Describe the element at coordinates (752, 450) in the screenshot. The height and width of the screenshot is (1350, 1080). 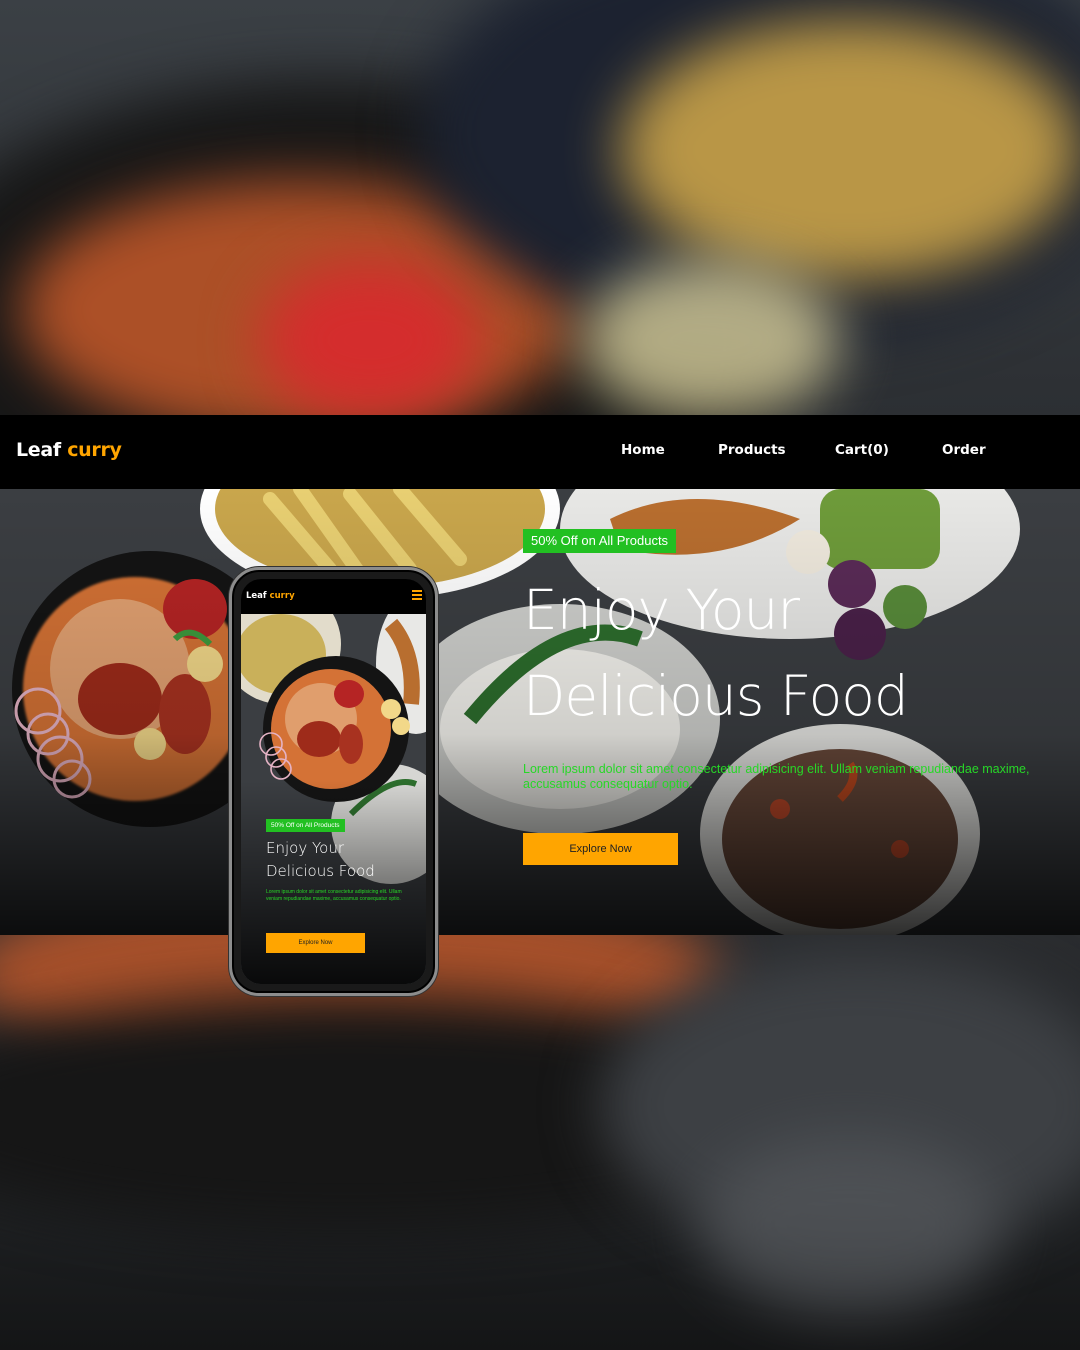
I see `nav-link-products: Products` at that location.